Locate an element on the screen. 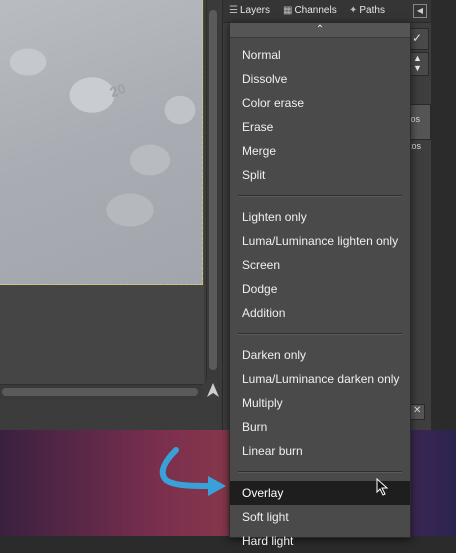 Image resolution: width=456 pixels, height=553 pixels. spinner-arrows-icon: ▲ ▼ is located at coordinates (417, 63).